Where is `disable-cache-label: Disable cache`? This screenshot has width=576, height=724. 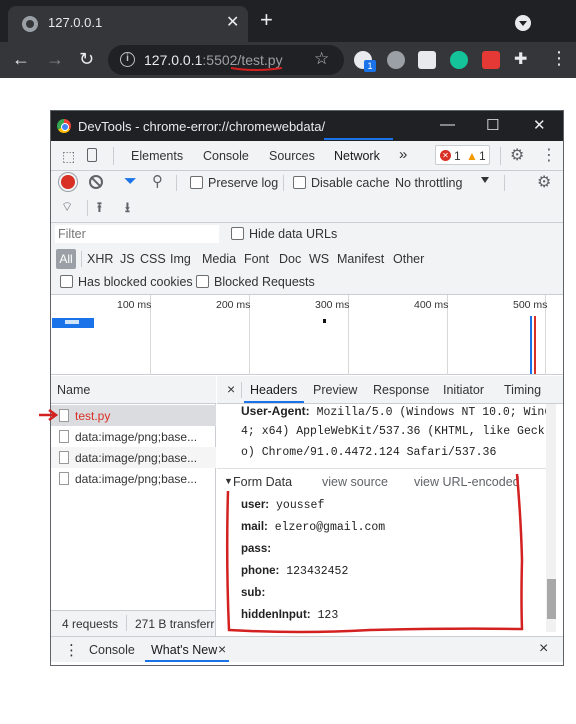
disable-cache-label: Disable cache is located at coordinates (350, 183).